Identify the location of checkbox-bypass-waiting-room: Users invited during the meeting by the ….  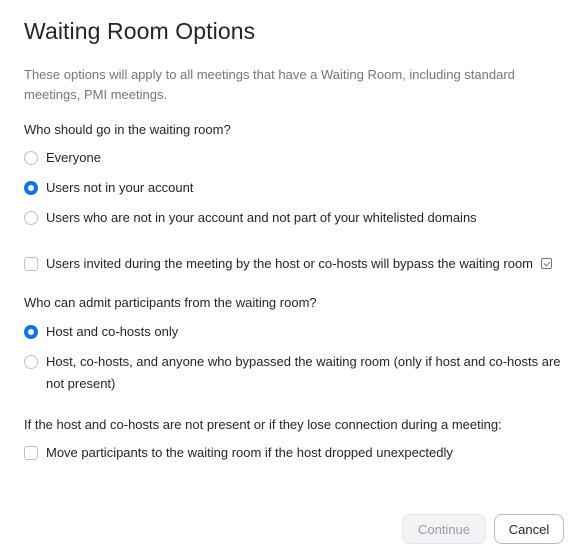
(288, 264).